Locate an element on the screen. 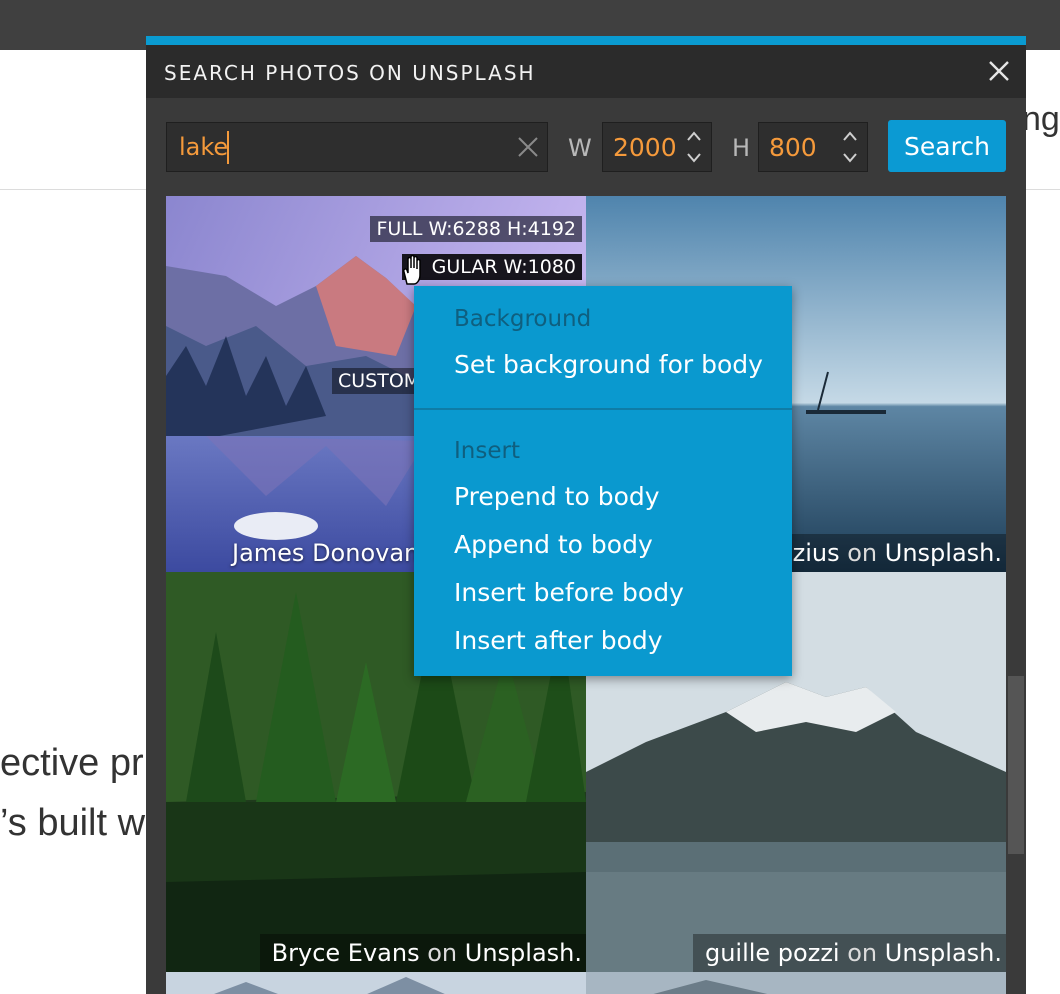  dialog-title: SEARCH PHOTOS ON UNSPLASH is located at coordinates (350, 73).